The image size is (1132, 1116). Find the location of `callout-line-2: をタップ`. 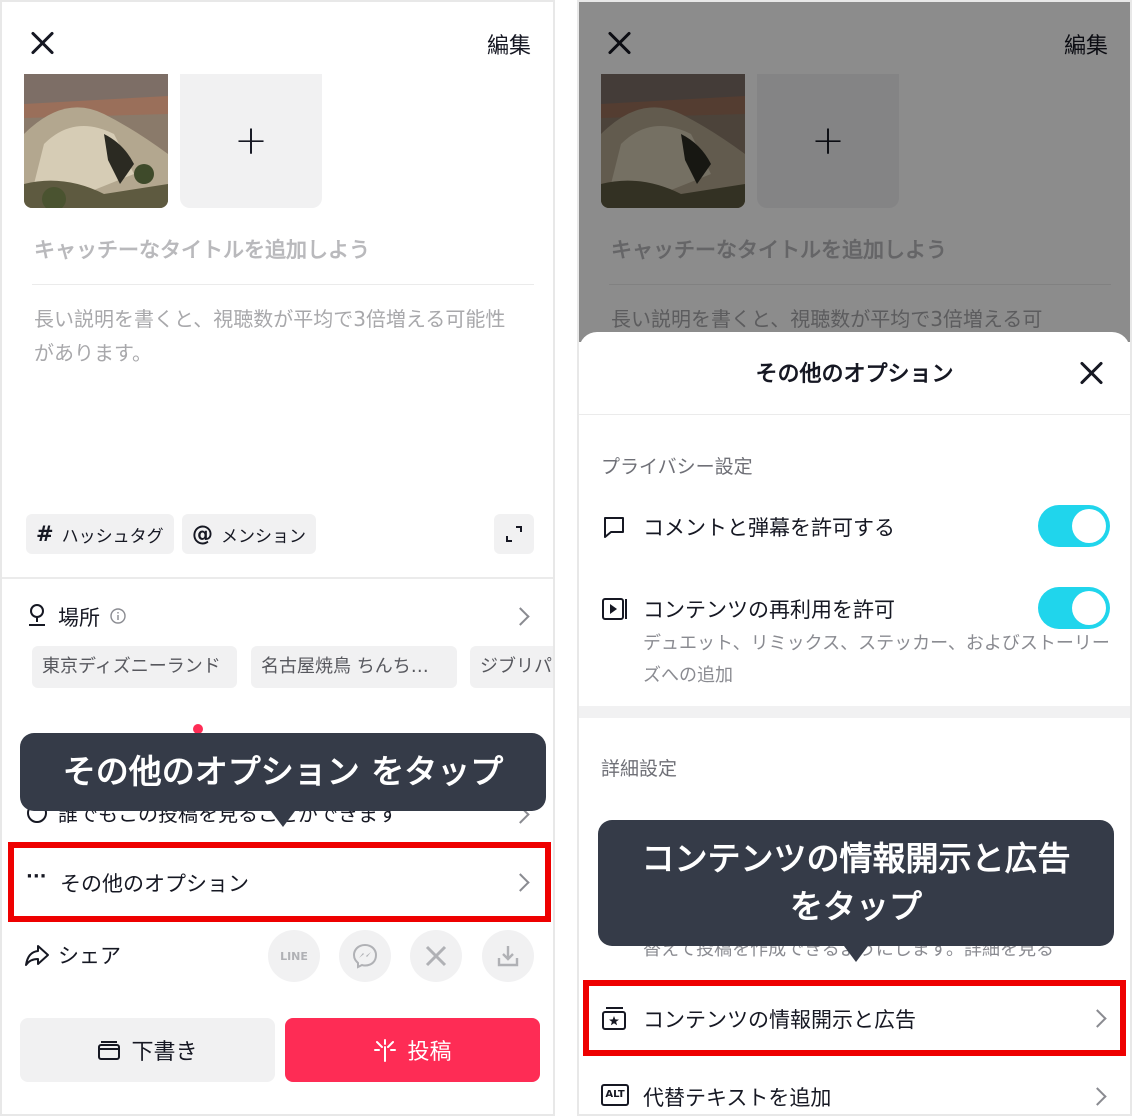

callout-line-2: をタップ is located at coordinates (856, 906).